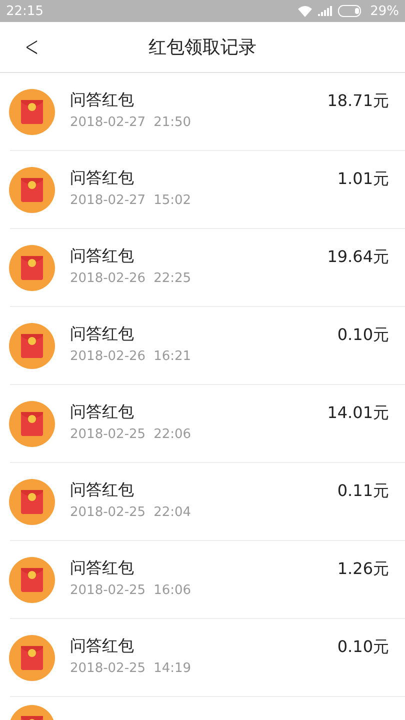 Image resolution: width=405 pixels, height=720 pixels. Describe the element at coordinates (173, 122) in the screenshot. I see `record-time: 21:50` at that location.